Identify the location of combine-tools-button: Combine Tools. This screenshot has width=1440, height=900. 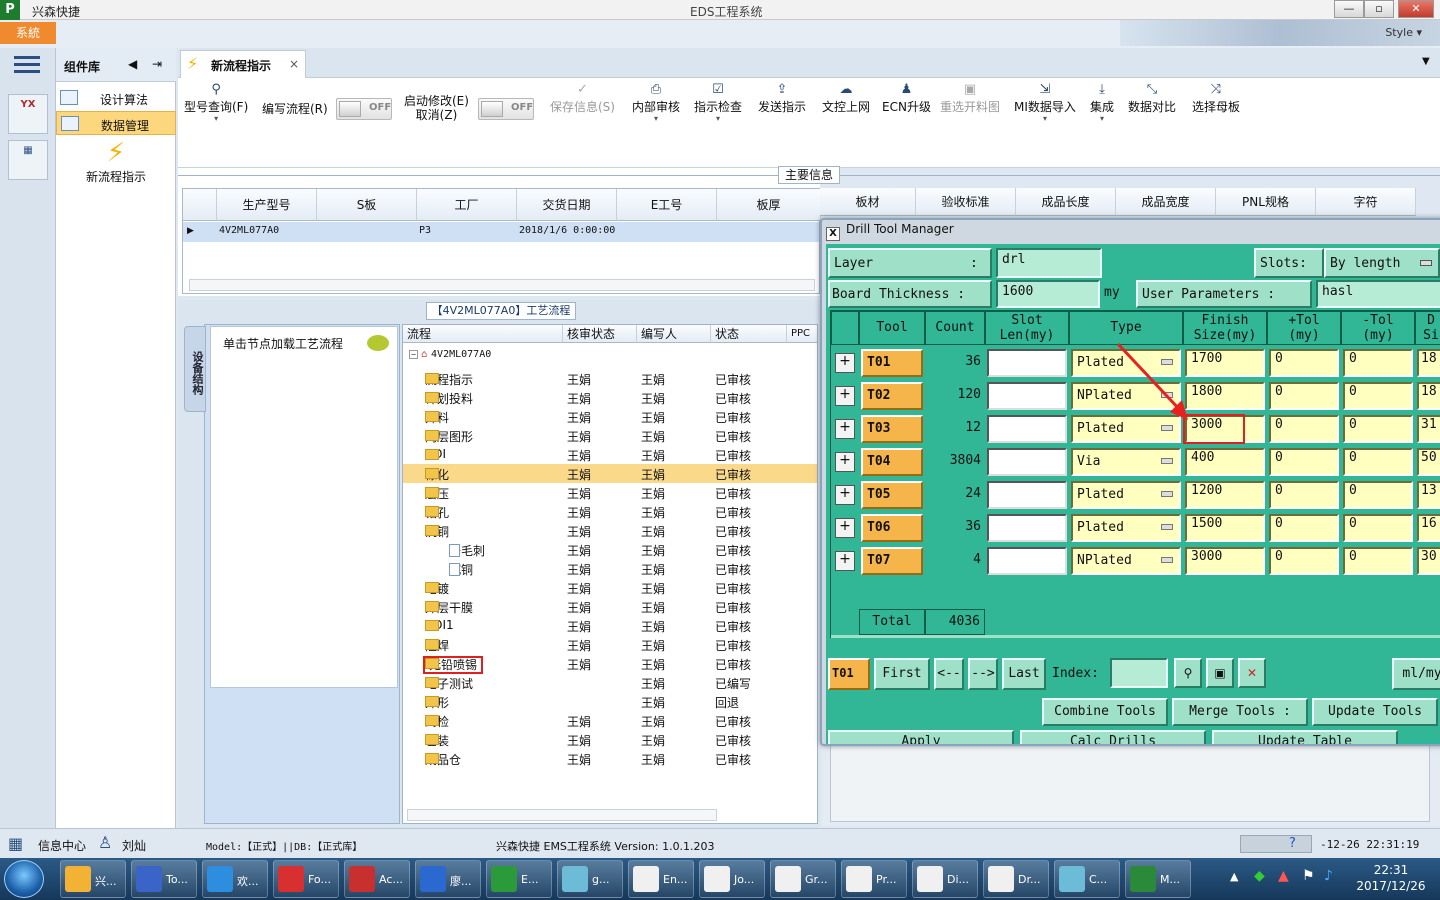
(1105, 712).